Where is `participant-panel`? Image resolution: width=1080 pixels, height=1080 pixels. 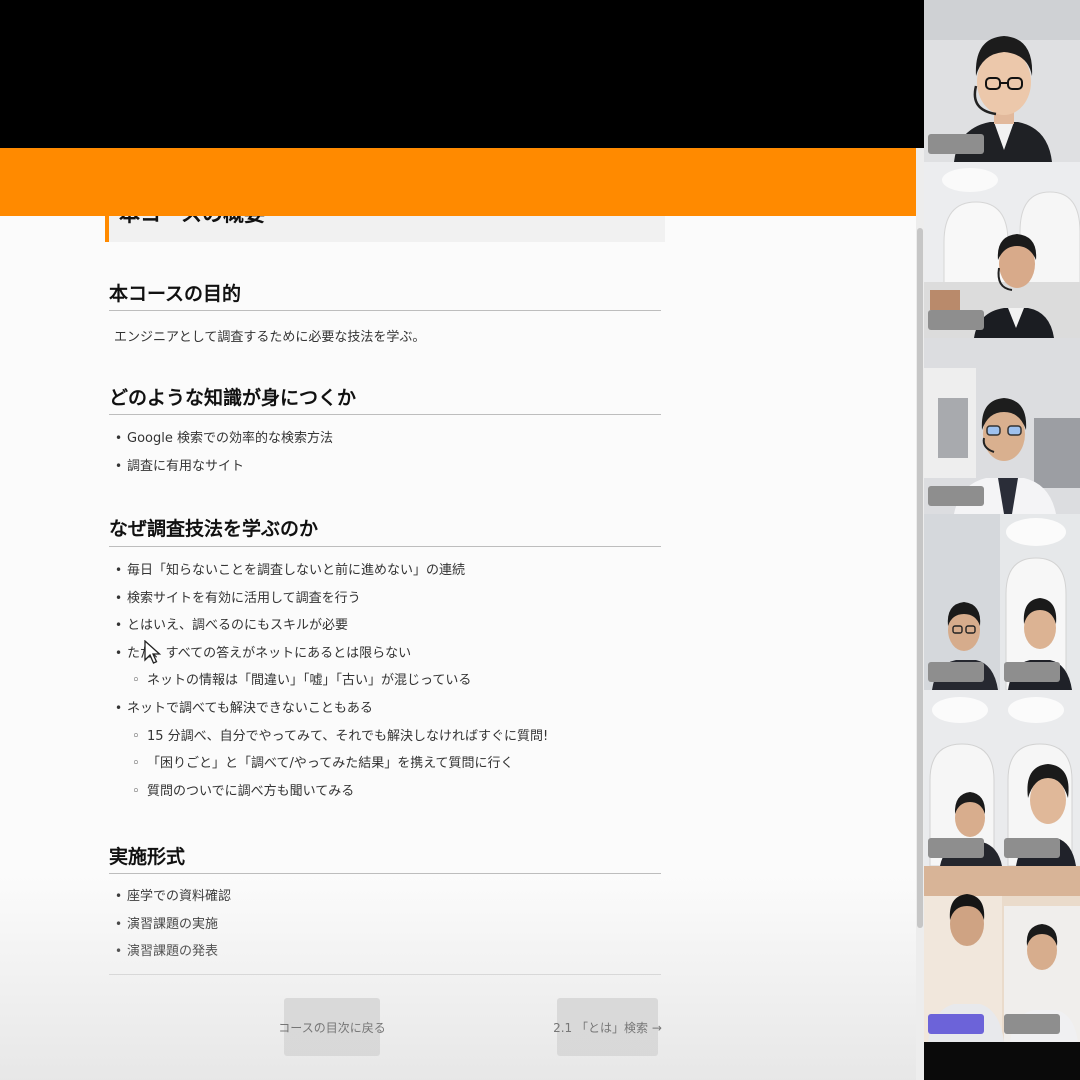 participant-panel is located at coordinates (1002, 540).